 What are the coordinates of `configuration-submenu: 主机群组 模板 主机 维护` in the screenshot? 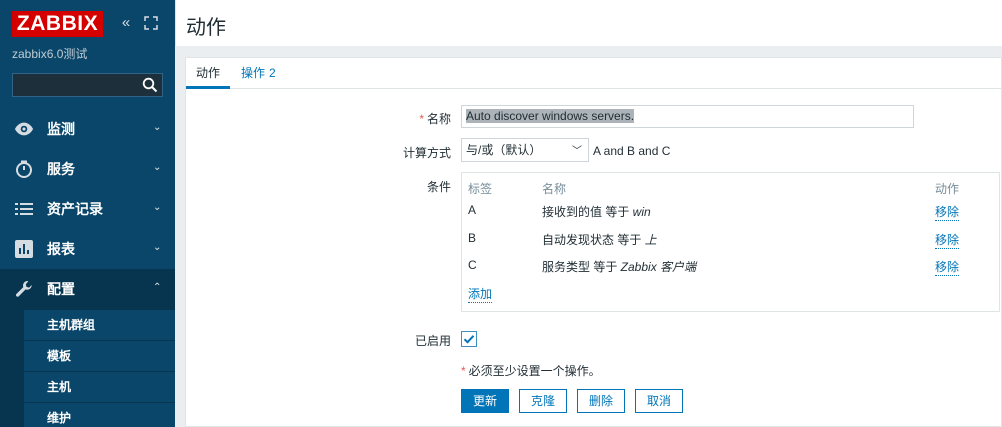 It's located at (87, 368).